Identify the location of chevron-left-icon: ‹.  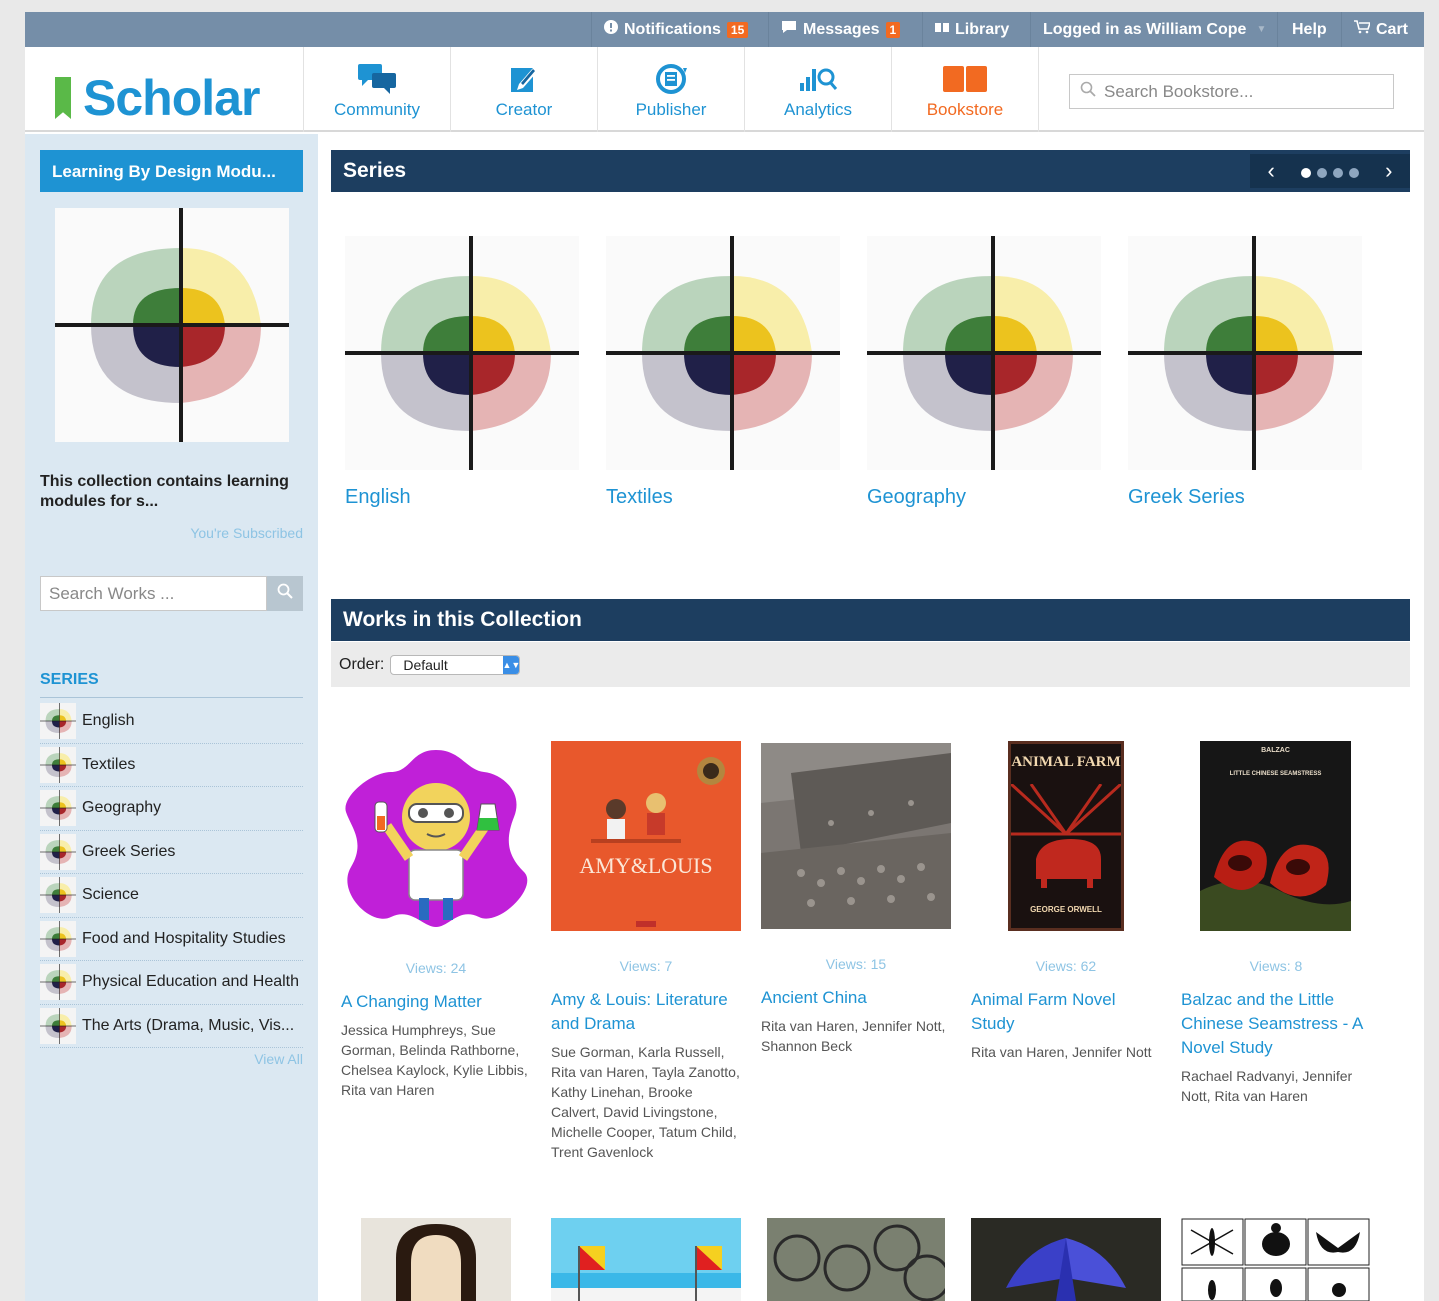
(1271, 171).